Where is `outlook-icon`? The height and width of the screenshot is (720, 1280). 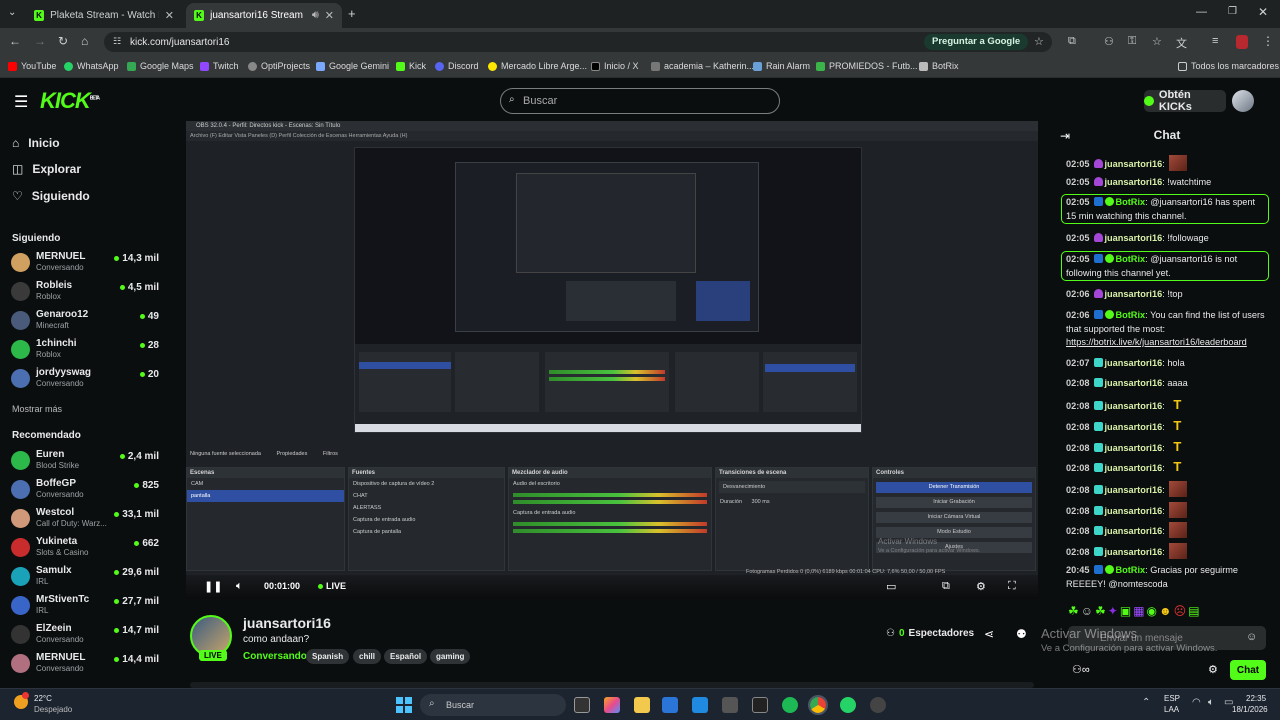
outlook-icon is located at coordinates (700, 705).